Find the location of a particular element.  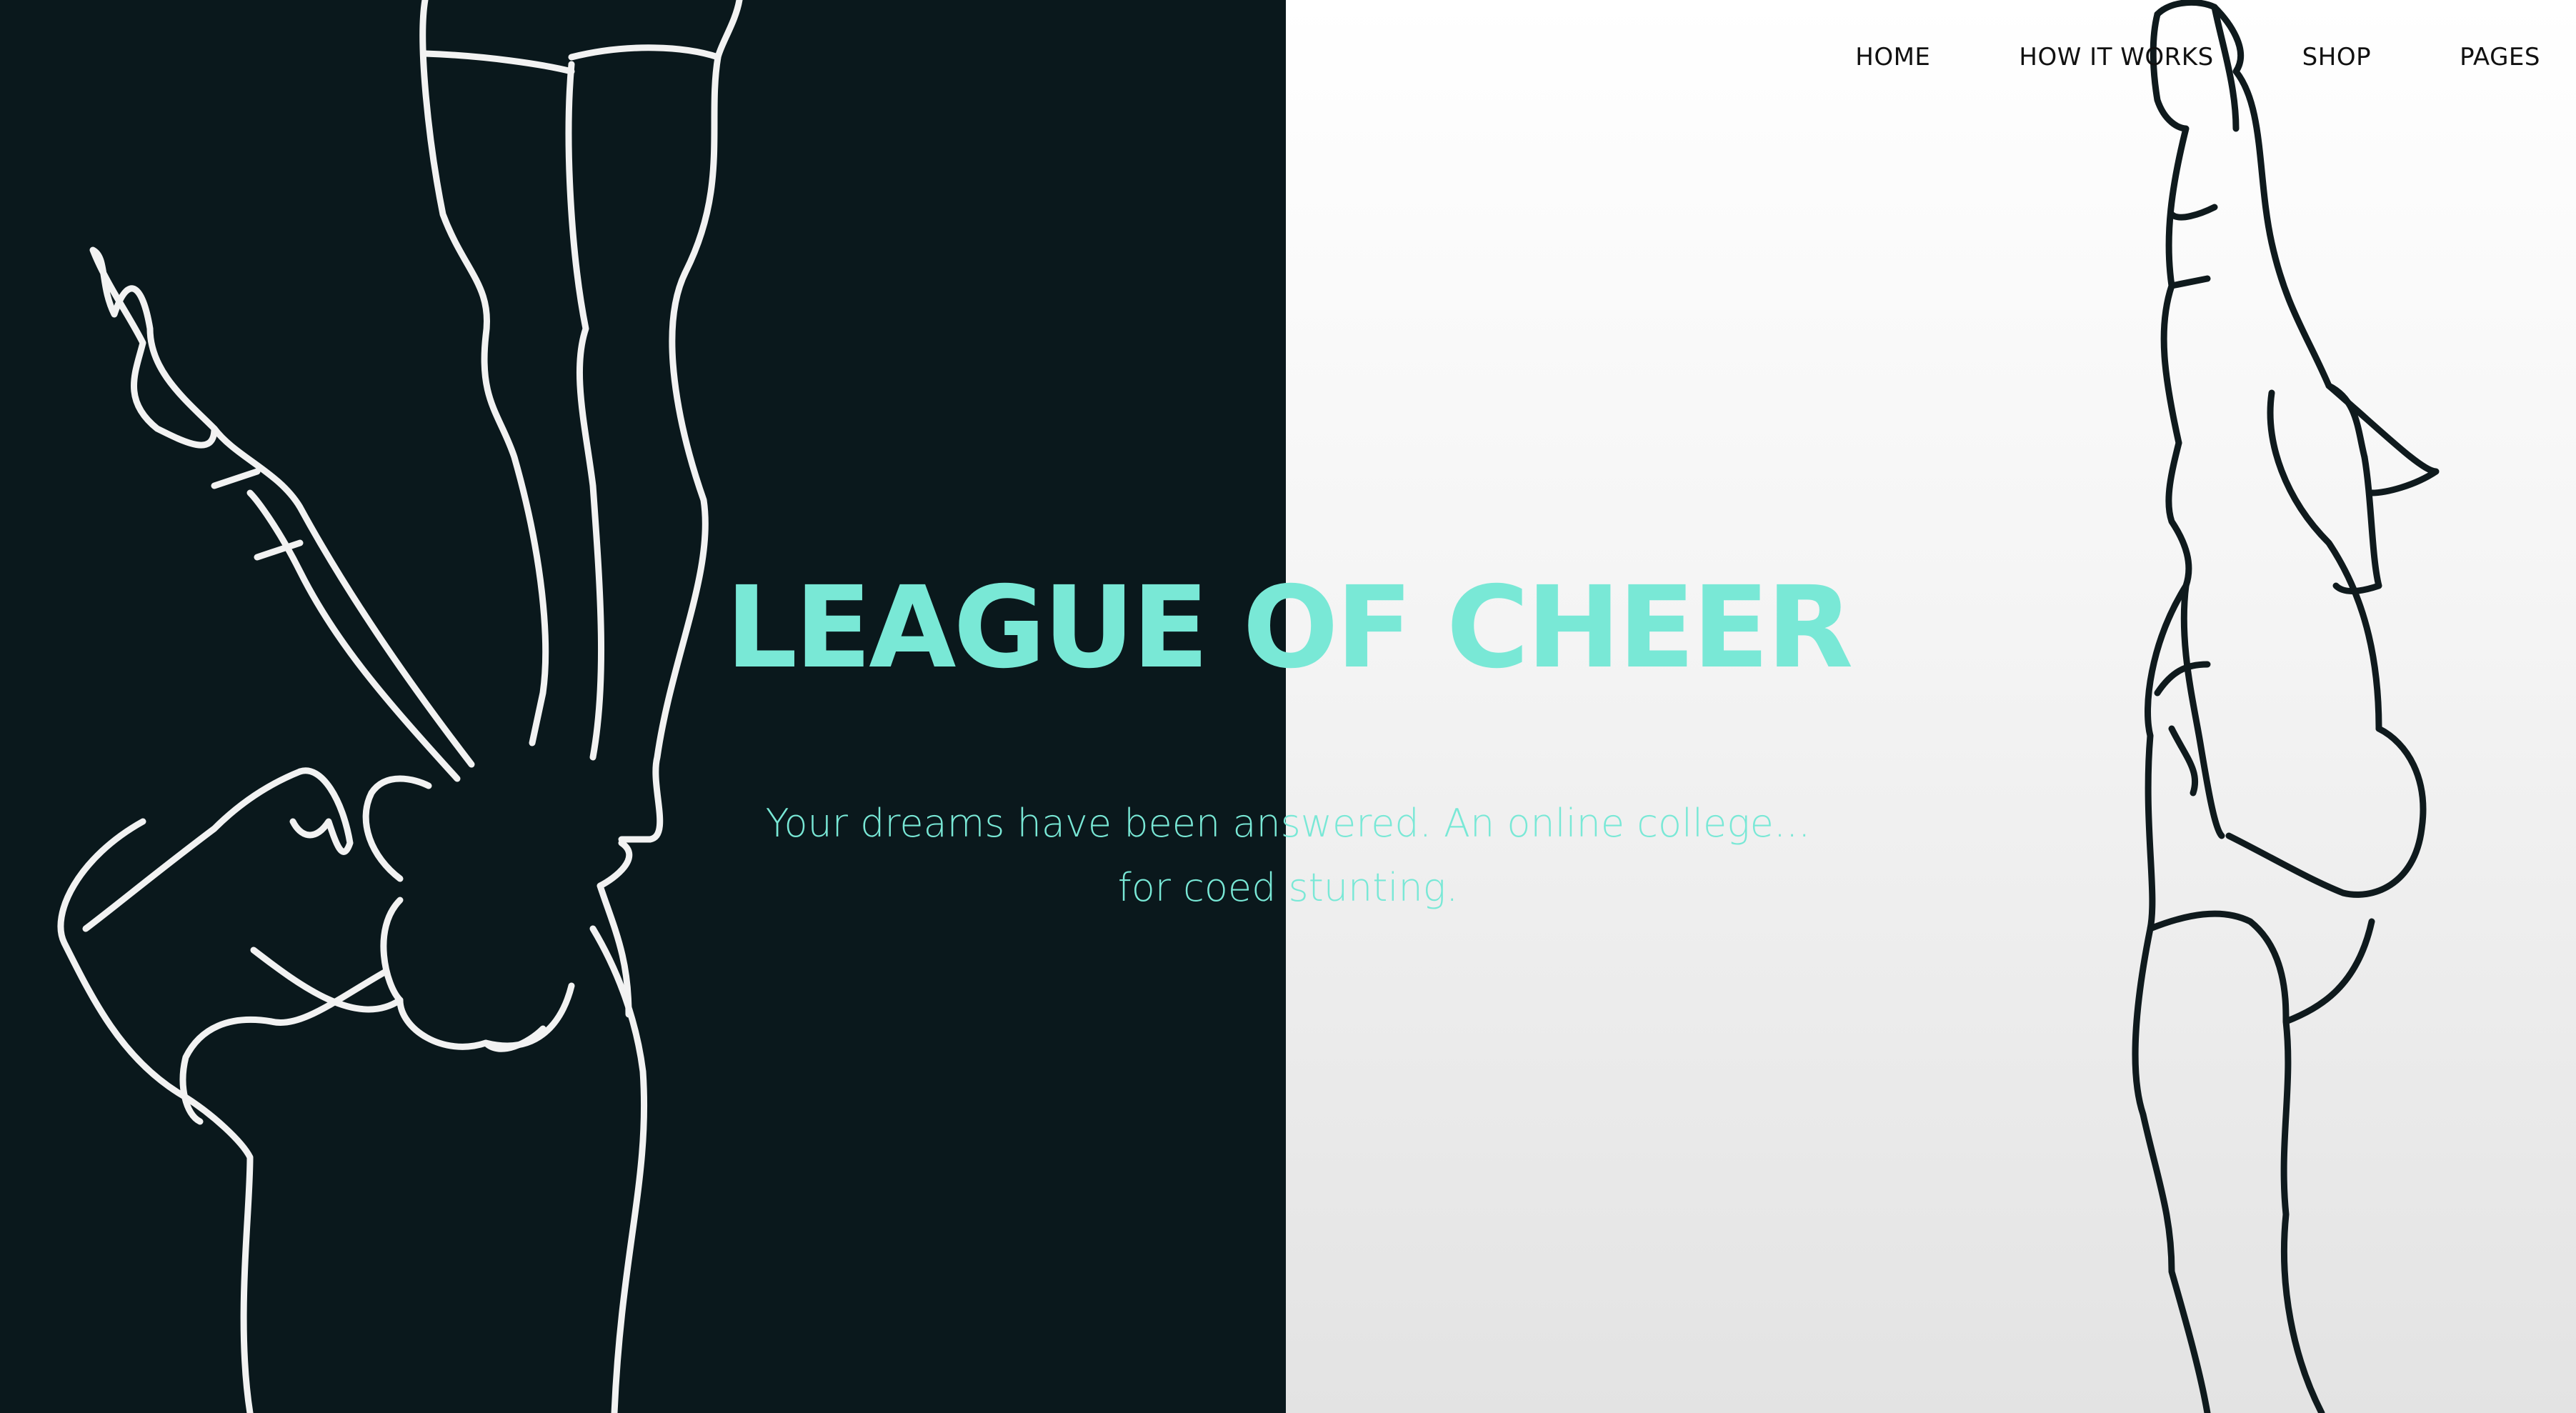

nav-pages: PAGES is located at coordinates (2456, 57).